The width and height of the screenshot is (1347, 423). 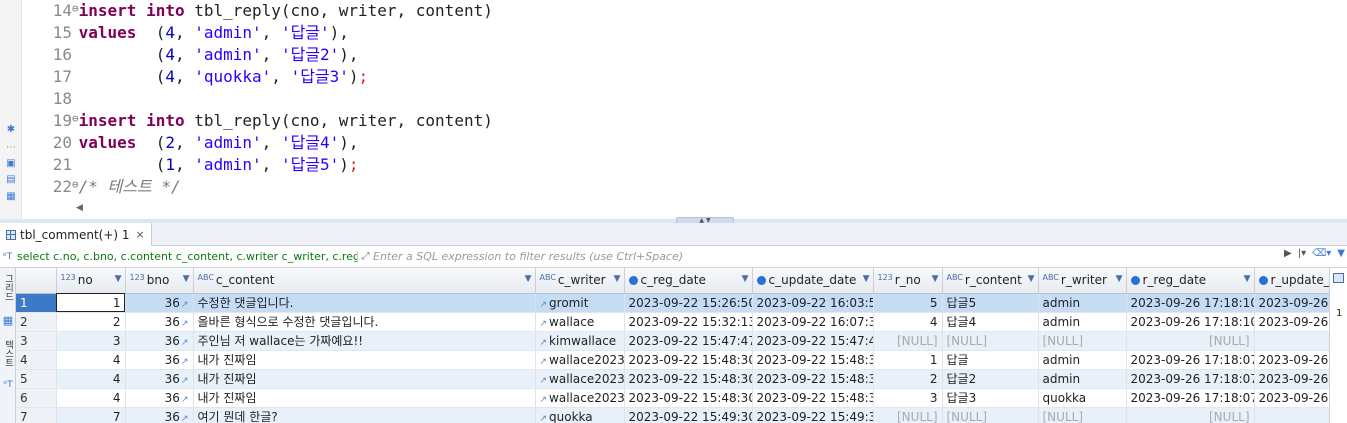 I want to click on cell-c-reg-date: 2023-09-22 15:32:13, so click(x=688, y=322).